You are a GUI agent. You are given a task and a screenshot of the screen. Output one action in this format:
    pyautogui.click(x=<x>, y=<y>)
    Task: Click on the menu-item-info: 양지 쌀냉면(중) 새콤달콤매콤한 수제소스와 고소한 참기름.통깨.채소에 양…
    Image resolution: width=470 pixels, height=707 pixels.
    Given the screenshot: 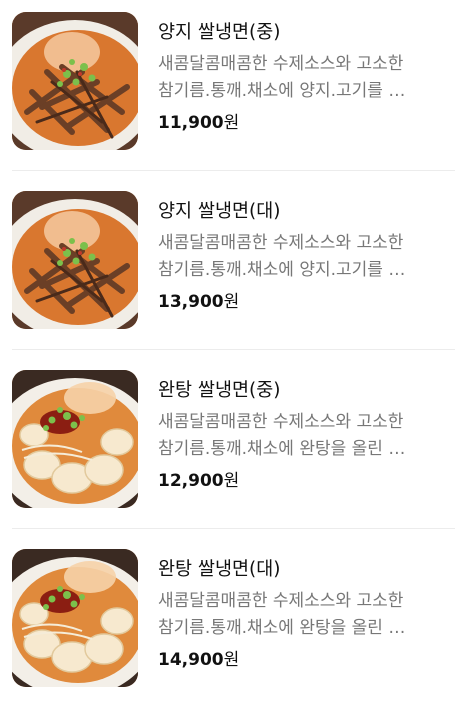 What is the action you would take?
    pyautogui.click(x=305, y=77)
    